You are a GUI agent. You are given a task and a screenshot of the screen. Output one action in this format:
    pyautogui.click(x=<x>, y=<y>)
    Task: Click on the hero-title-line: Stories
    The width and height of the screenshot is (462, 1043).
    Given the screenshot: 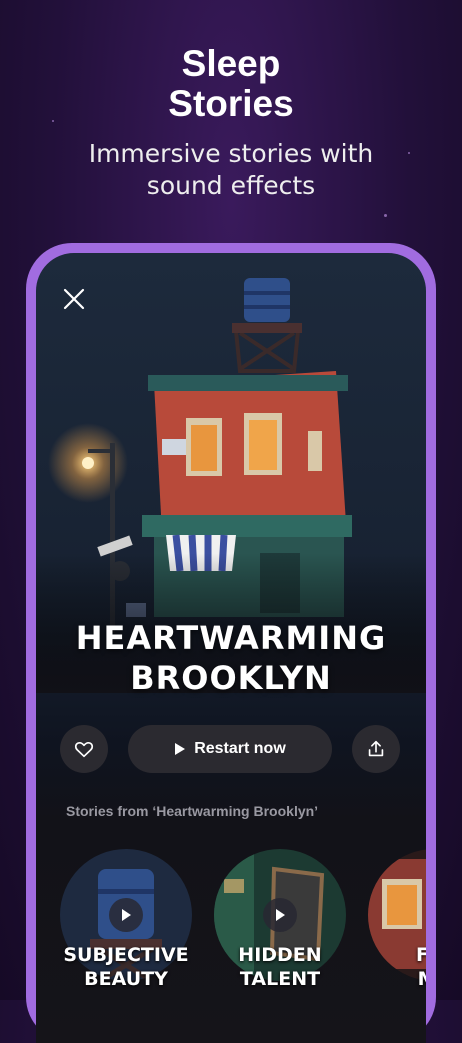 What is the action you would take?
    pyautogui.click(x=231, y=103)
    